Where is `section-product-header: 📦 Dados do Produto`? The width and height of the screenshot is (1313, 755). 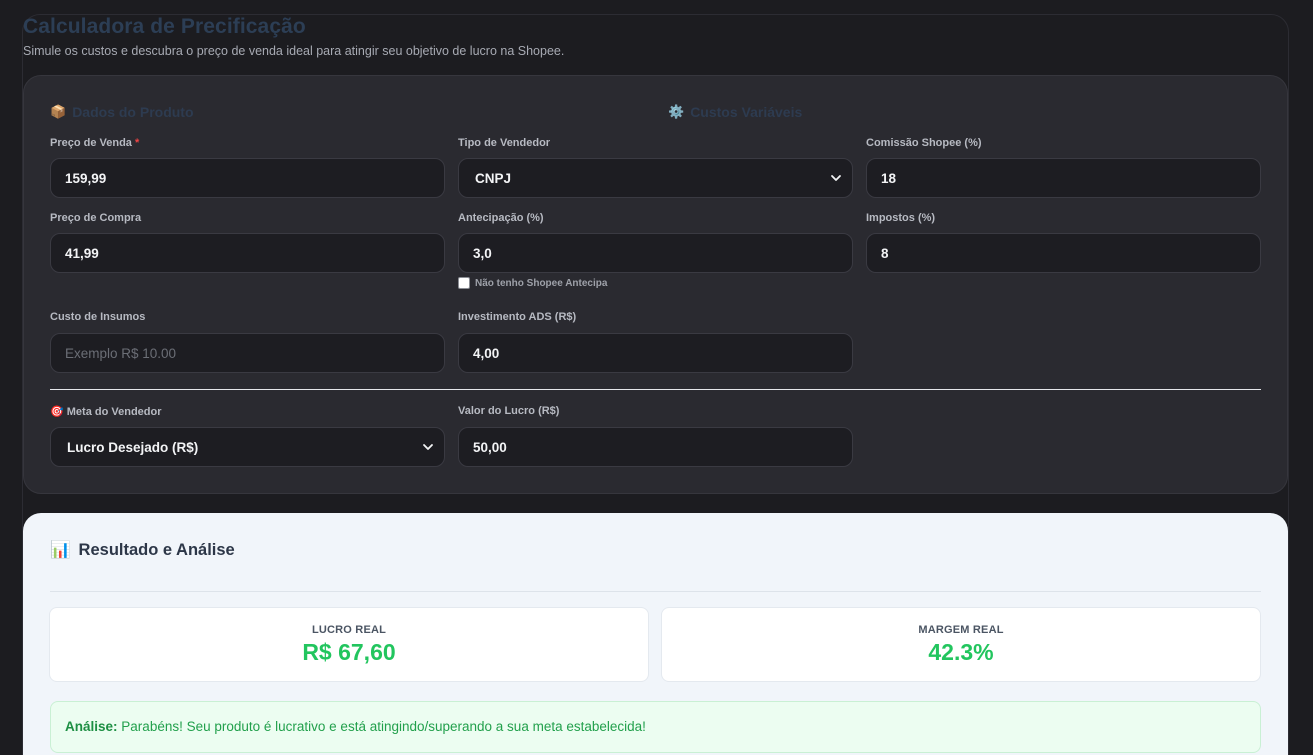 section-product-header: 📦 Dados do Produto is located at coordinates (122, 112).